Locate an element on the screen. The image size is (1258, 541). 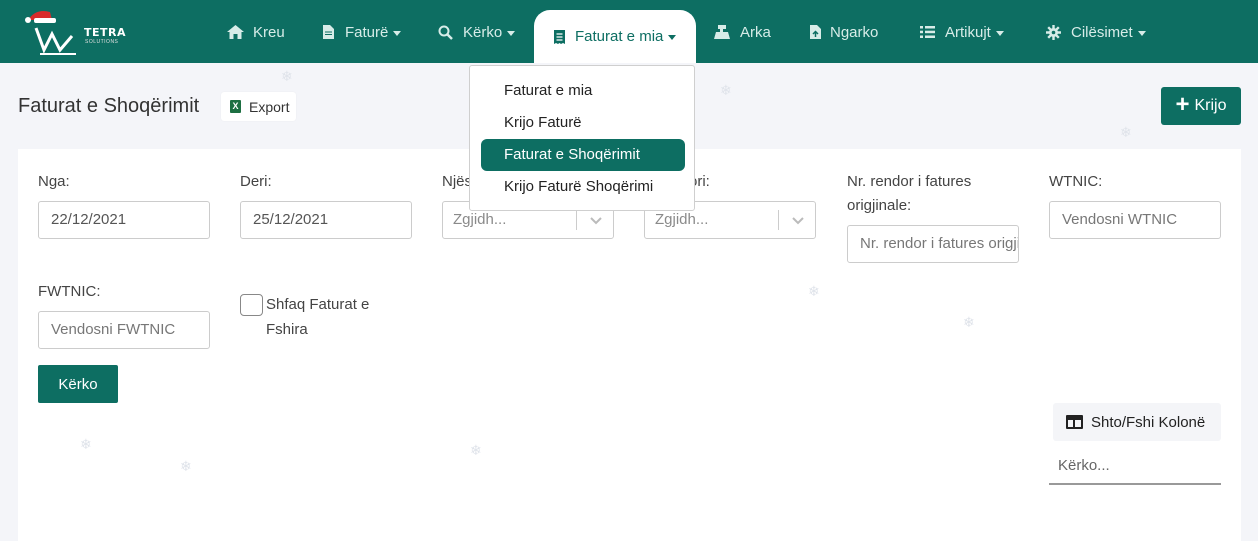
receipt-icon is located at coordinates (559, 37).